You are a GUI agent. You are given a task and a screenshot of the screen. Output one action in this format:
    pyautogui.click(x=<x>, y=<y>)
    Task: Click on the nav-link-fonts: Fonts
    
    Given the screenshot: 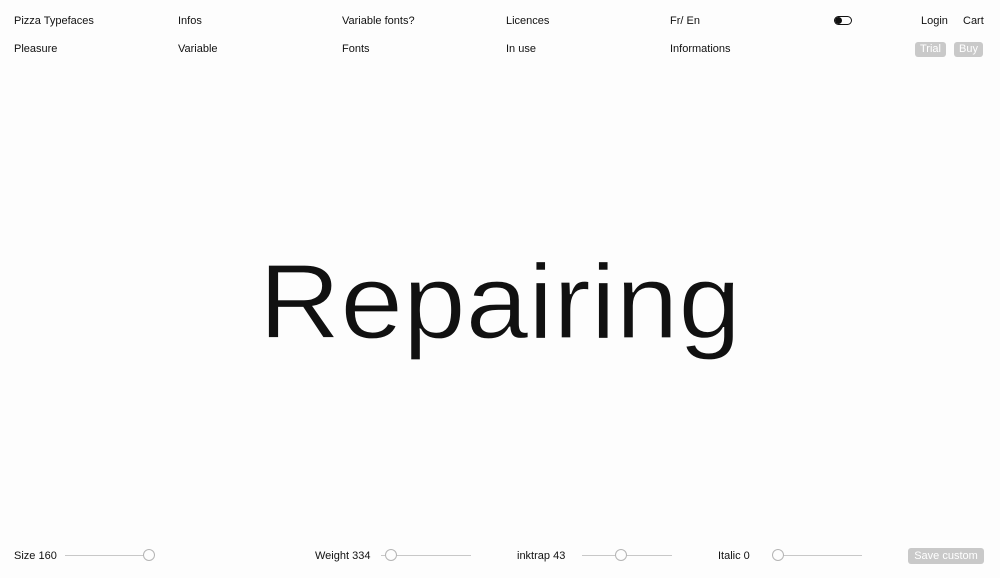 What is the action you would take?
    pyautogui.click(x=356, y=49)
    